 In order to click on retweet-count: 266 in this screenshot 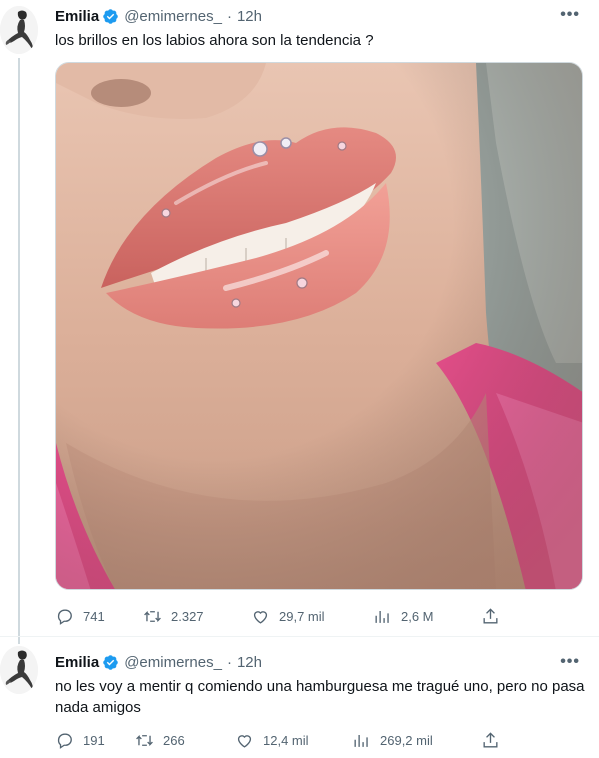, I will do `click(174, 740)`.